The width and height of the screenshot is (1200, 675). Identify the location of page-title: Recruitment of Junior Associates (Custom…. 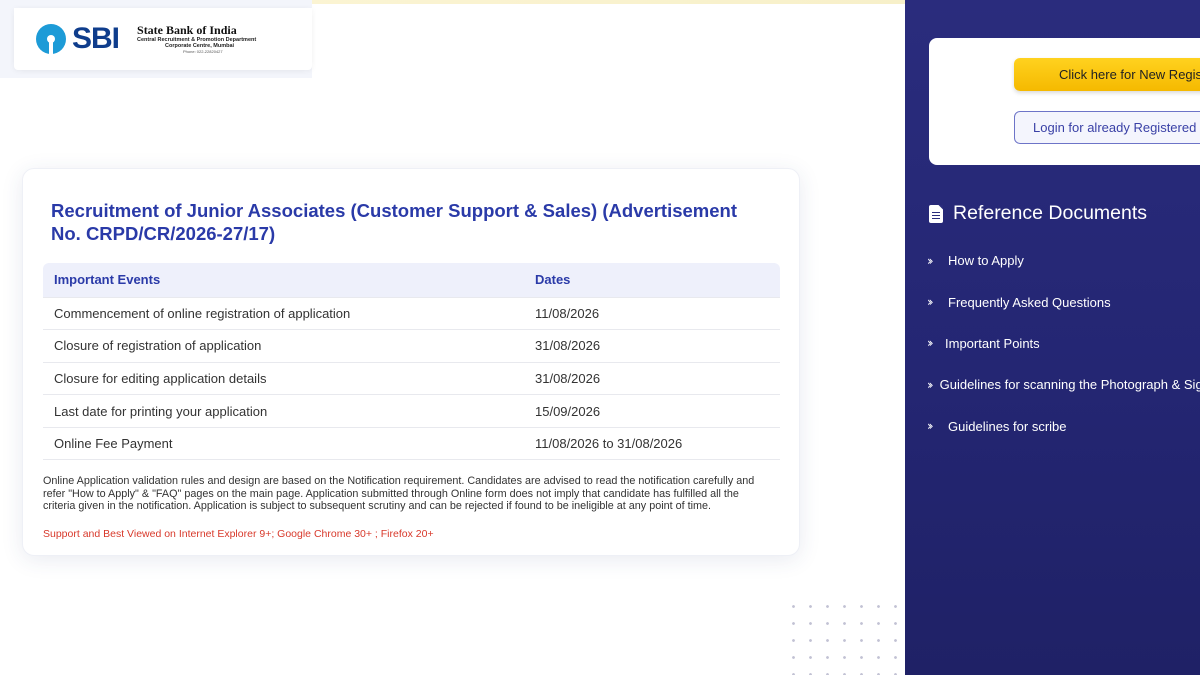
(394, 222).